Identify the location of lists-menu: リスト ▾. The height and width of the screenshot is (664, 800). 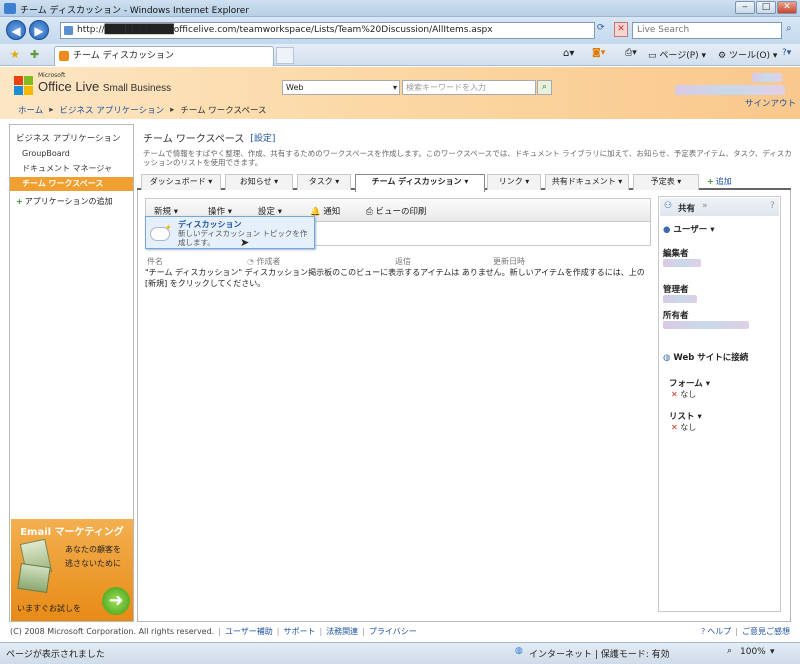
(685, 416).